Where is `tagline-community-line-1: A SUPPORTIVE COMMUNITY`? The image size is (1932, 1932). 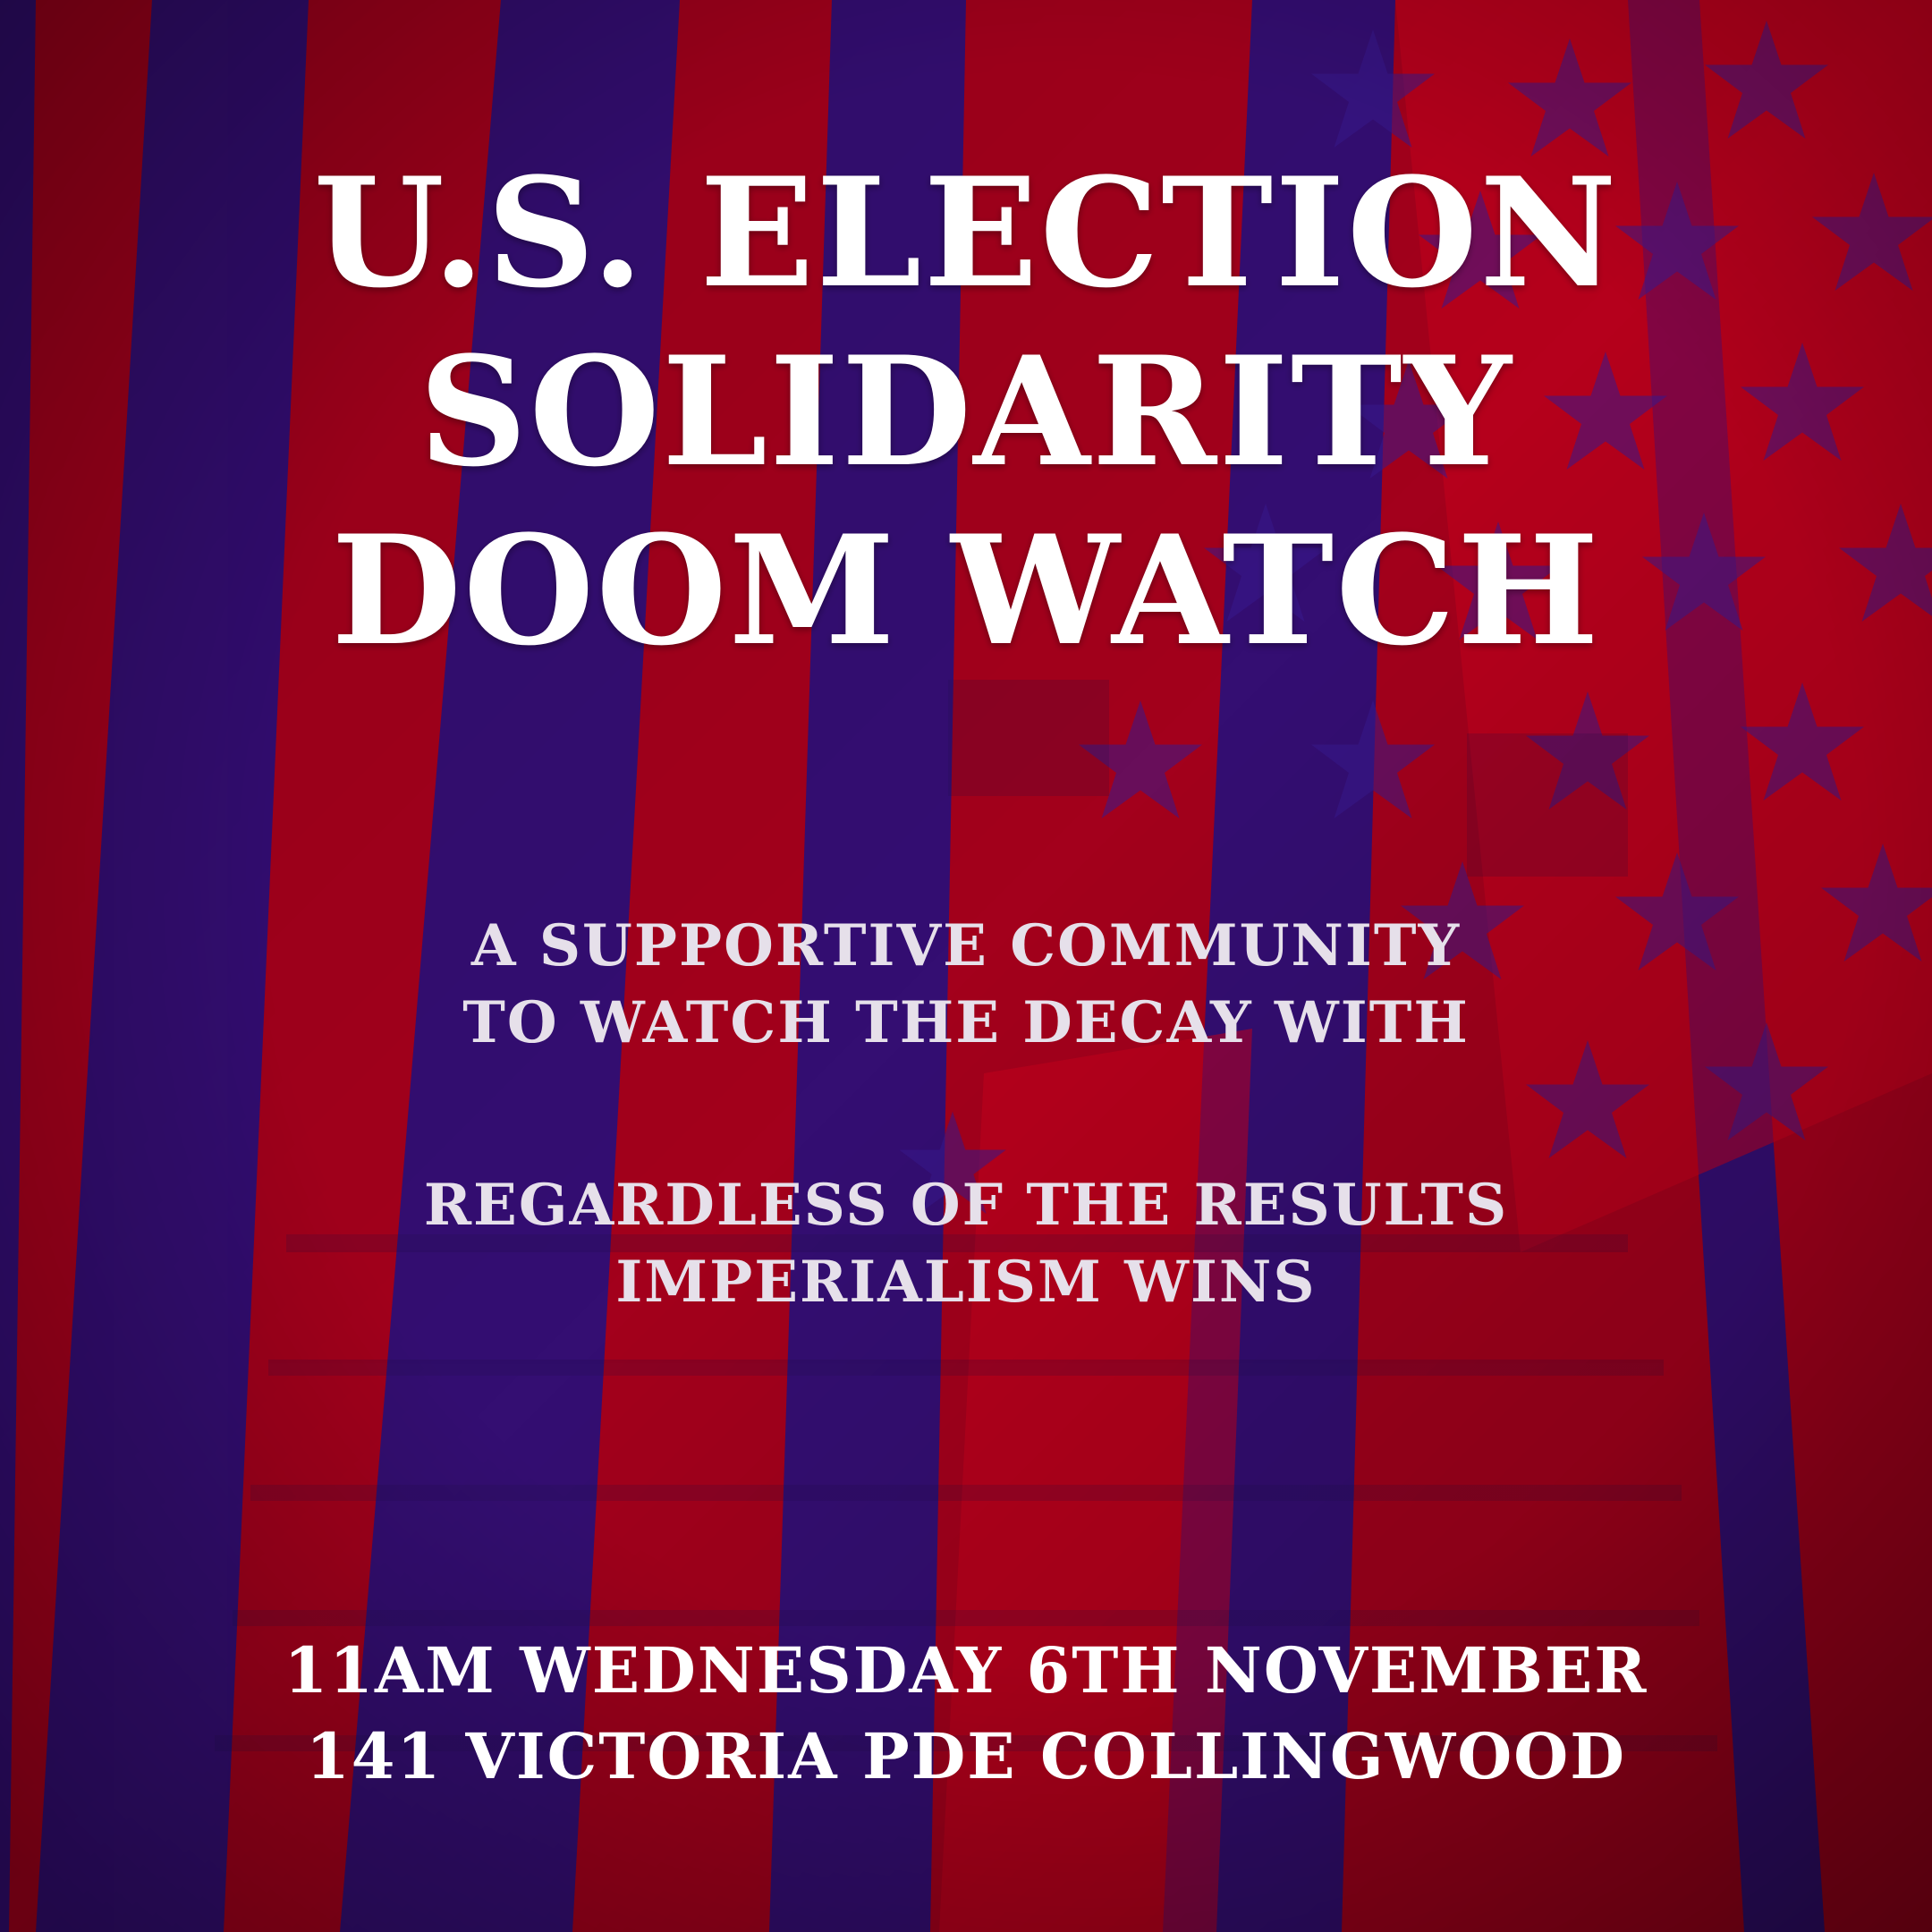
tagline-community-line-1: A SUPPORTIVE COMMUNITY is located at coordinates (966, 945).